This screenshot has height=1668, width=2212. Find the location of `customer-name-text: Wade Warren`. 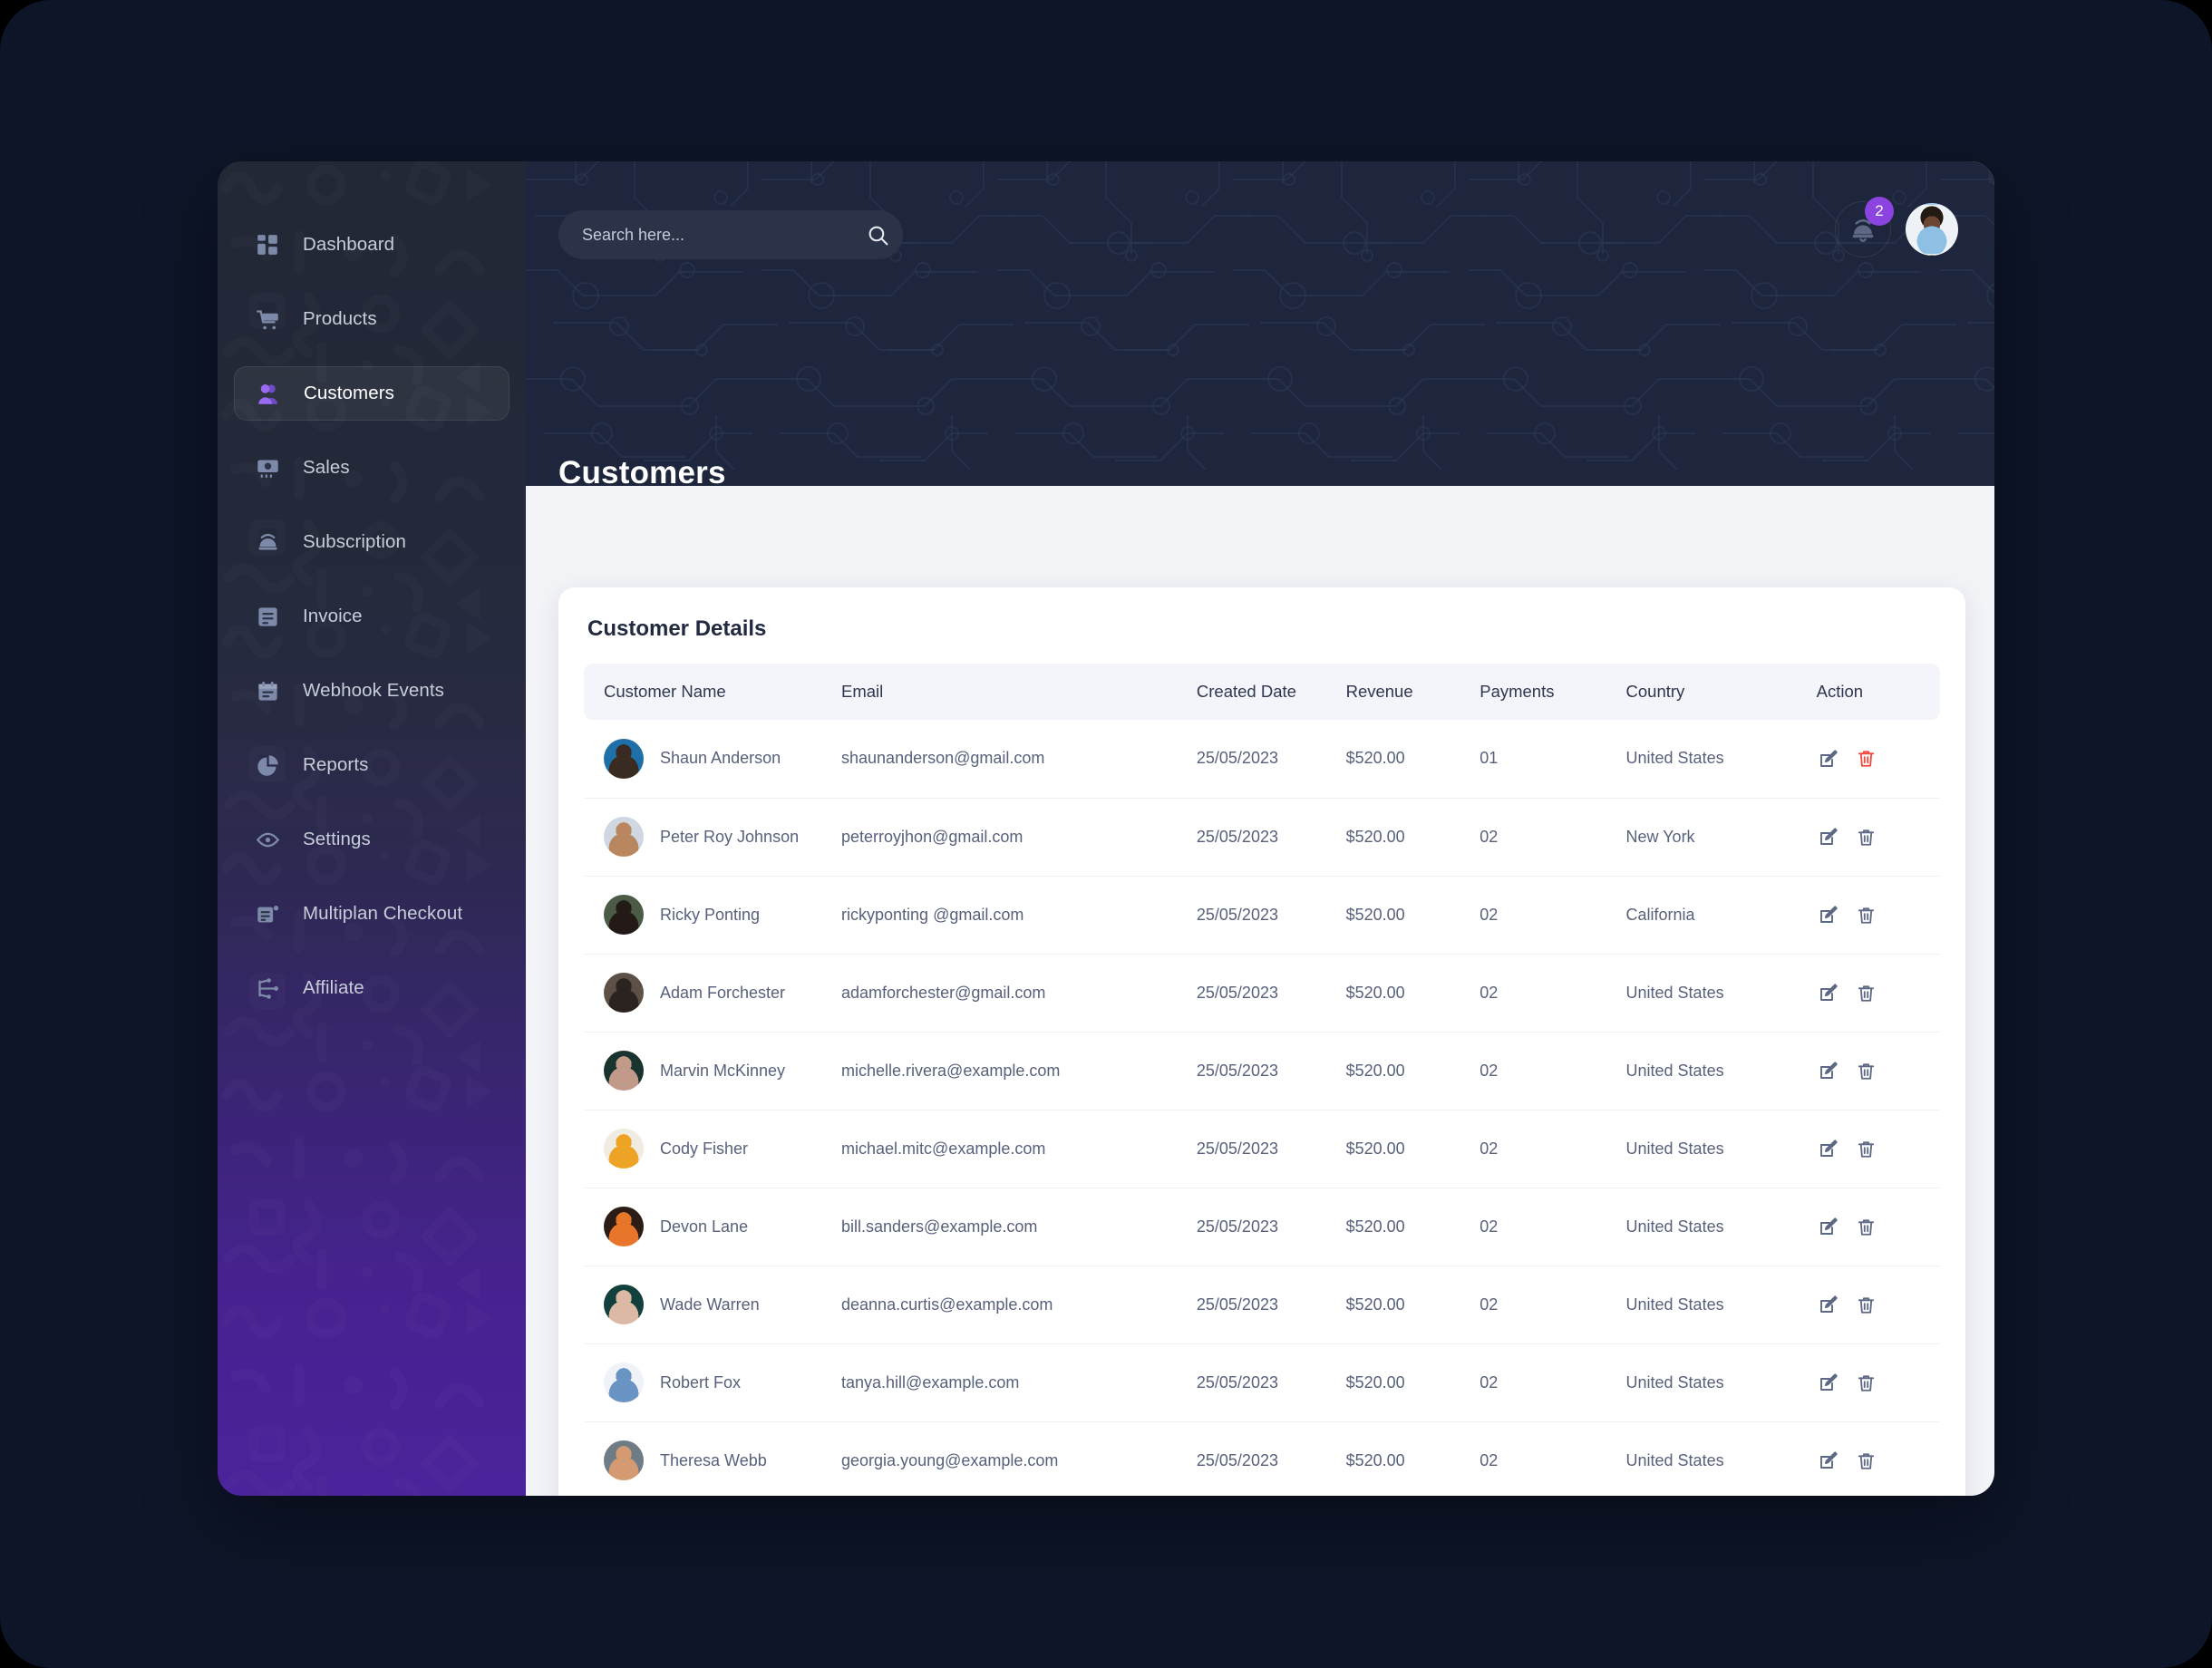

customer-name-text: Wade Warren is located at coordinates (710, 1304).